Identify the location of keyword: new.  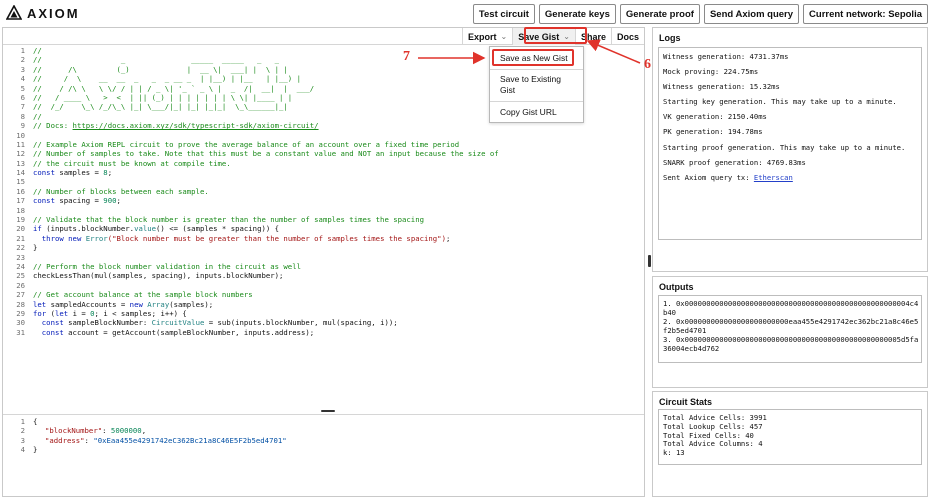
(136, 304).